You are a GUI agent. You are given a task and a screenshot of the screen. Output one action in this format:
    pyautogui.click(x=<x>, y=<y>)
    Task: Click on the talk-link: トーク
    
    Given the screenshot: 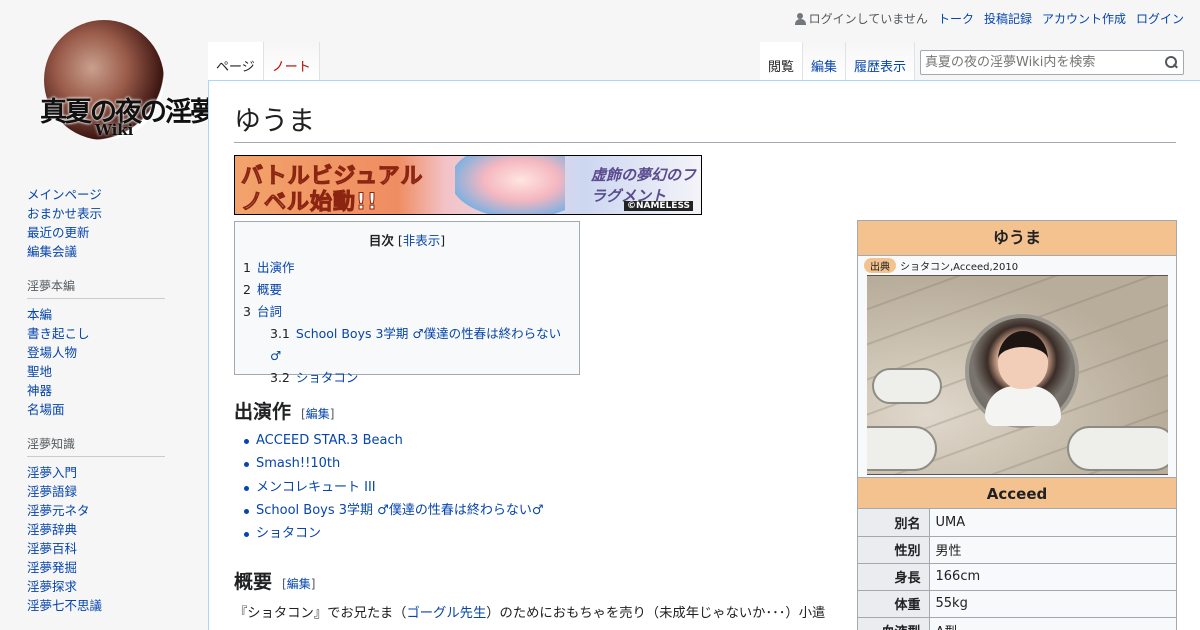 What is the action you would take?
    pyautogui.click(x=956, y=18)
    